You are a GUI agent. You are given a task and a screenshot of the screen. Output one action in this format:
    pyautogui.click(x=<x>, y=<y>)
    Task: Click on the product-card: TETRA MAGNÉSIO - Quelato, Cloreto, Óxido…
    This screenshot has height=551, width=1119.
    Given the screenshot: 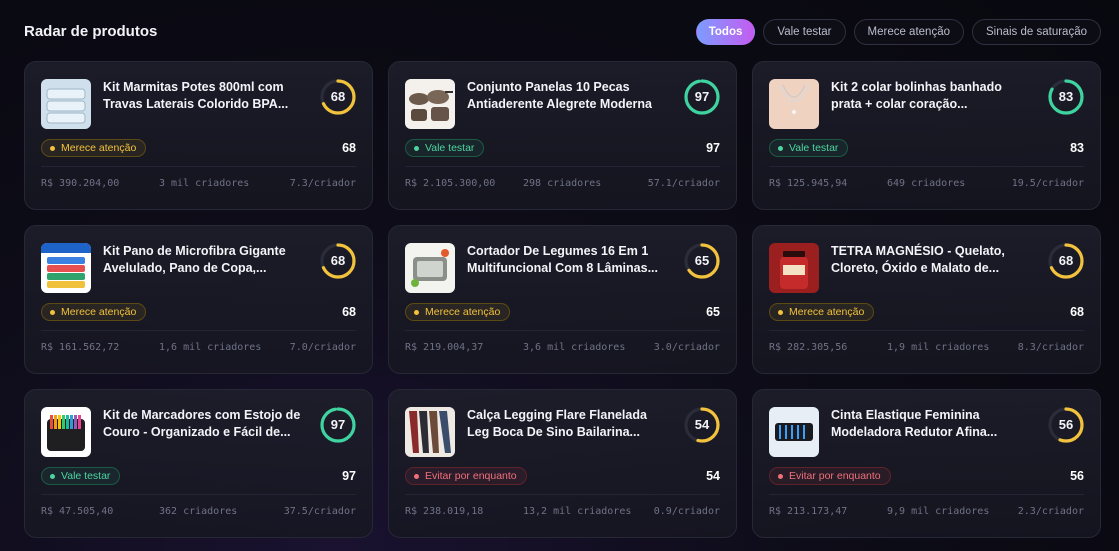 What is the action you would take?
    pyautogui.click(x=926, y=299)
    